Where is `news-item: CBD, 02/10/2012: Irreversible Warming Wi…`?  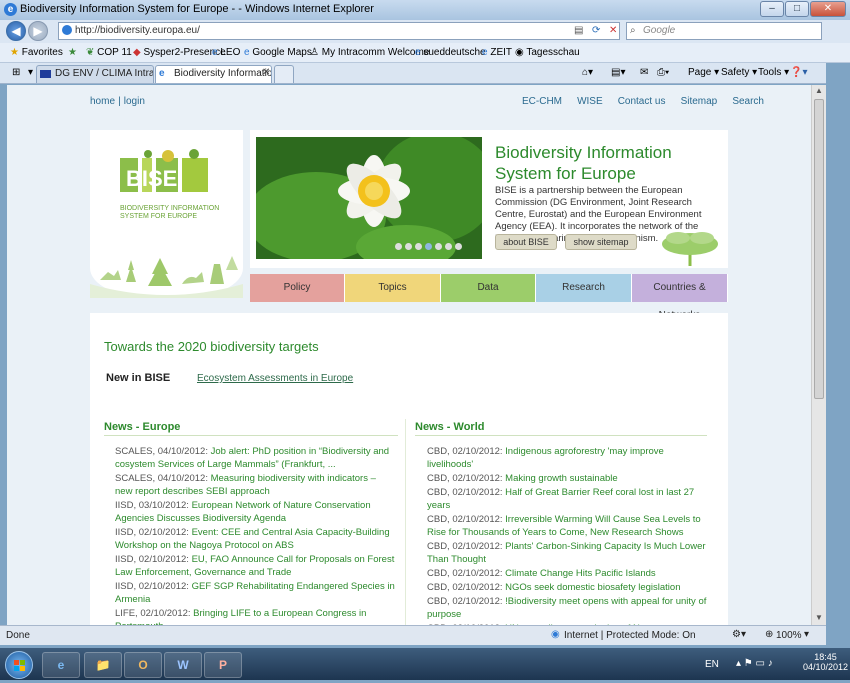
news-item: CBD, 02/10/2012: Irreversible Warming Wi… is located at coordinates (568, 526).